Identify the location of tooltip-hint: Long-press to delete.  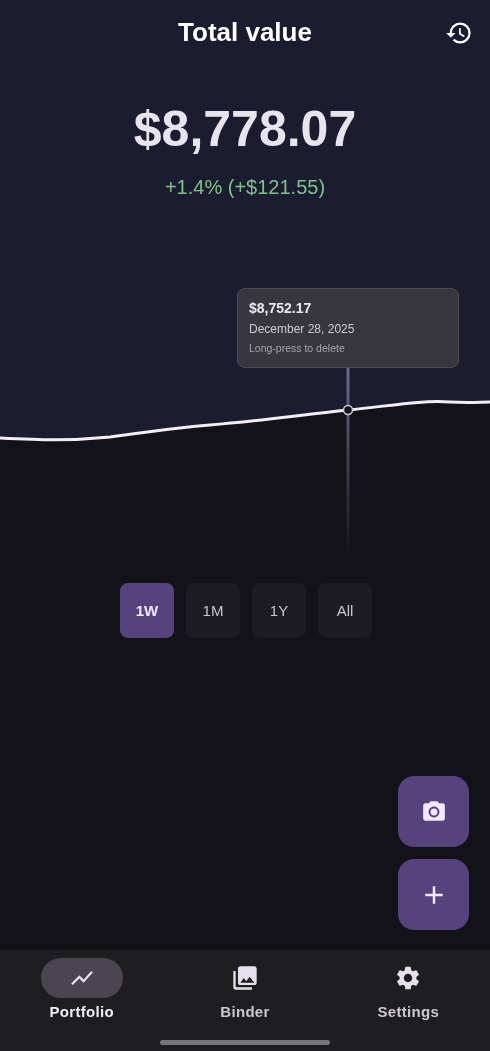
(297, 348).